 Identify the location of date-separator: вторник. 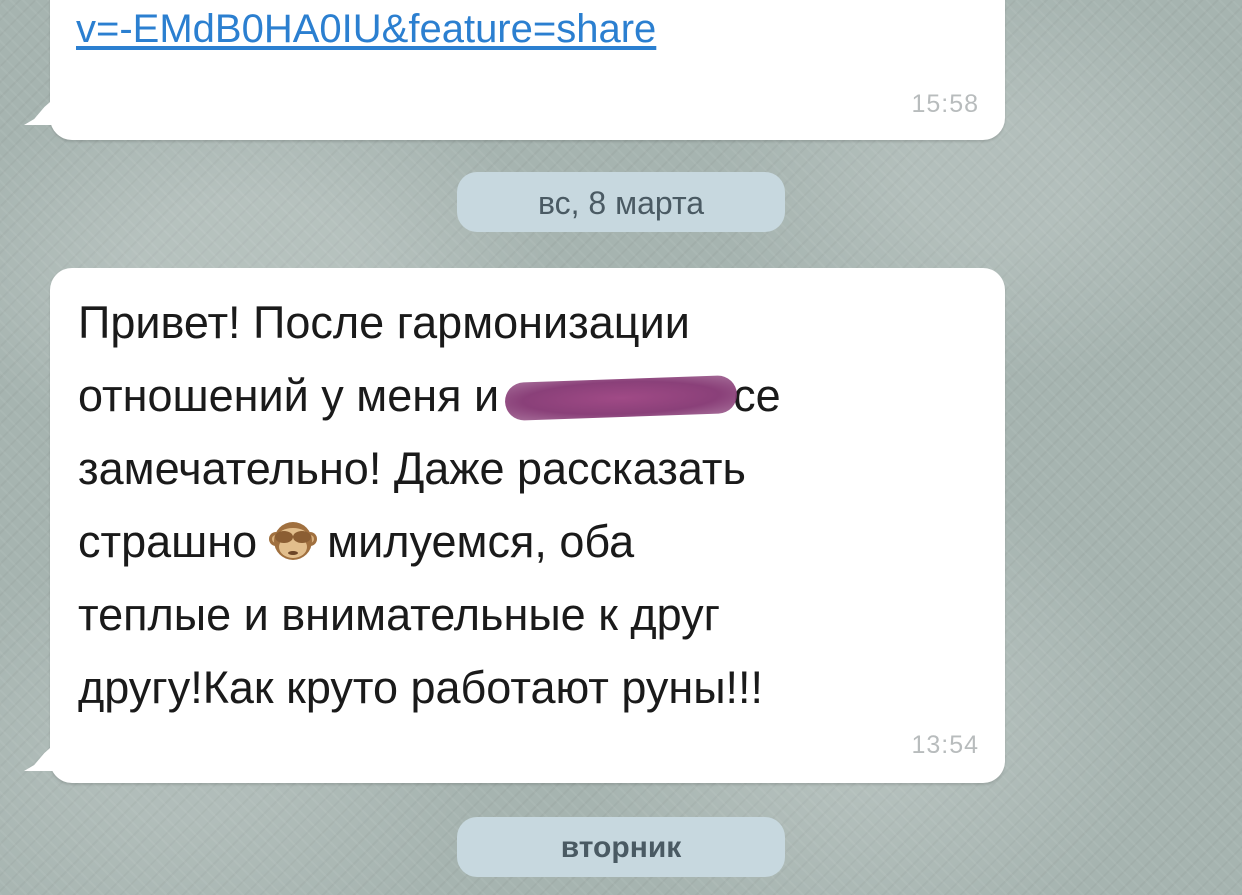
(621, 847).